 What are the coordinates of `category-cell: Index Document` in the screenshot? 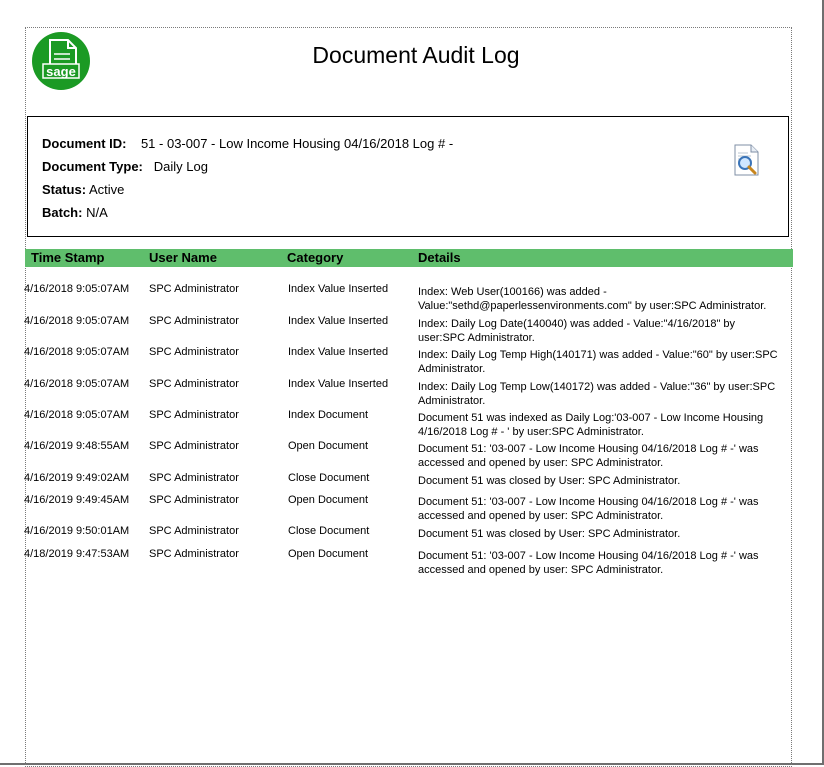 It's located at (328, 415).